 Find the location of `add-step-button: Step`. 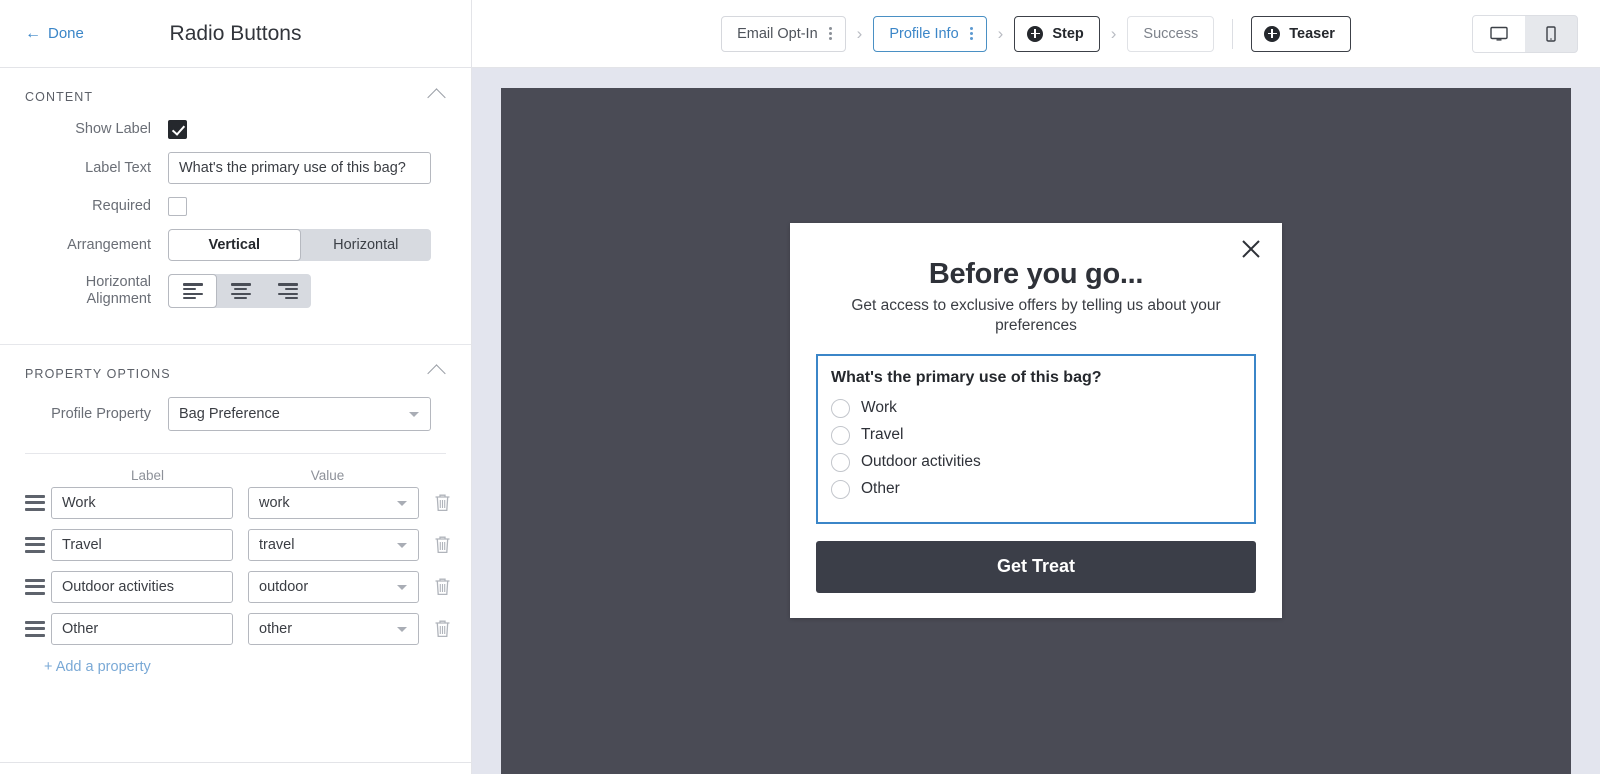

add-step-button: Step is located at coordinates (1057, 33).